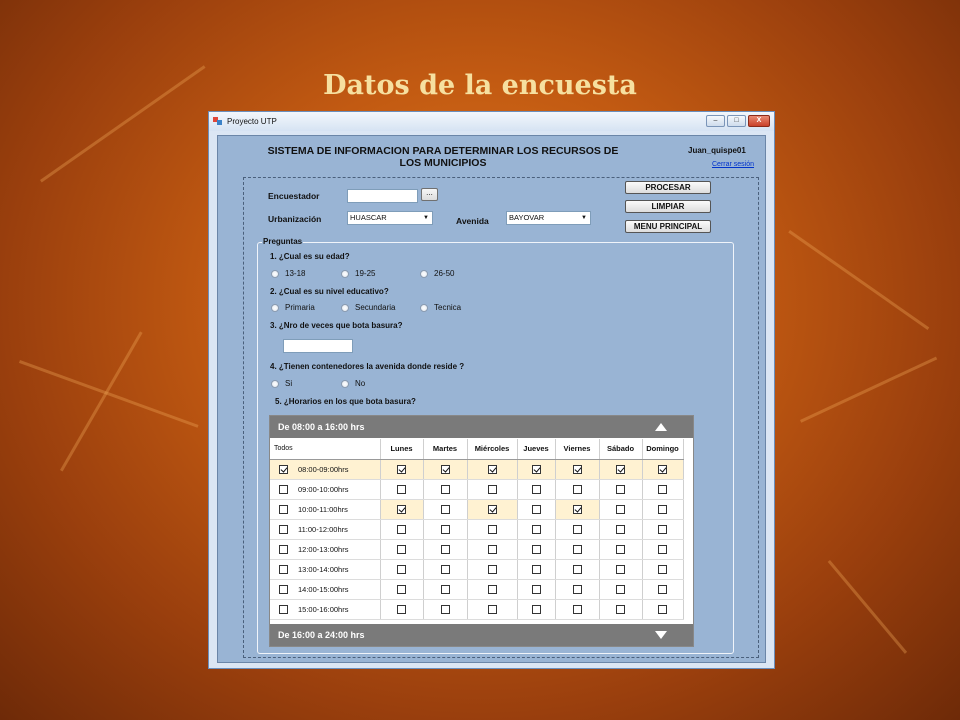 This screenshot has height=720, width=960. What do you see at coordinates (281, 383) in the screenshot?
I see `radio-si: Si` at bounding box center [281, 383].